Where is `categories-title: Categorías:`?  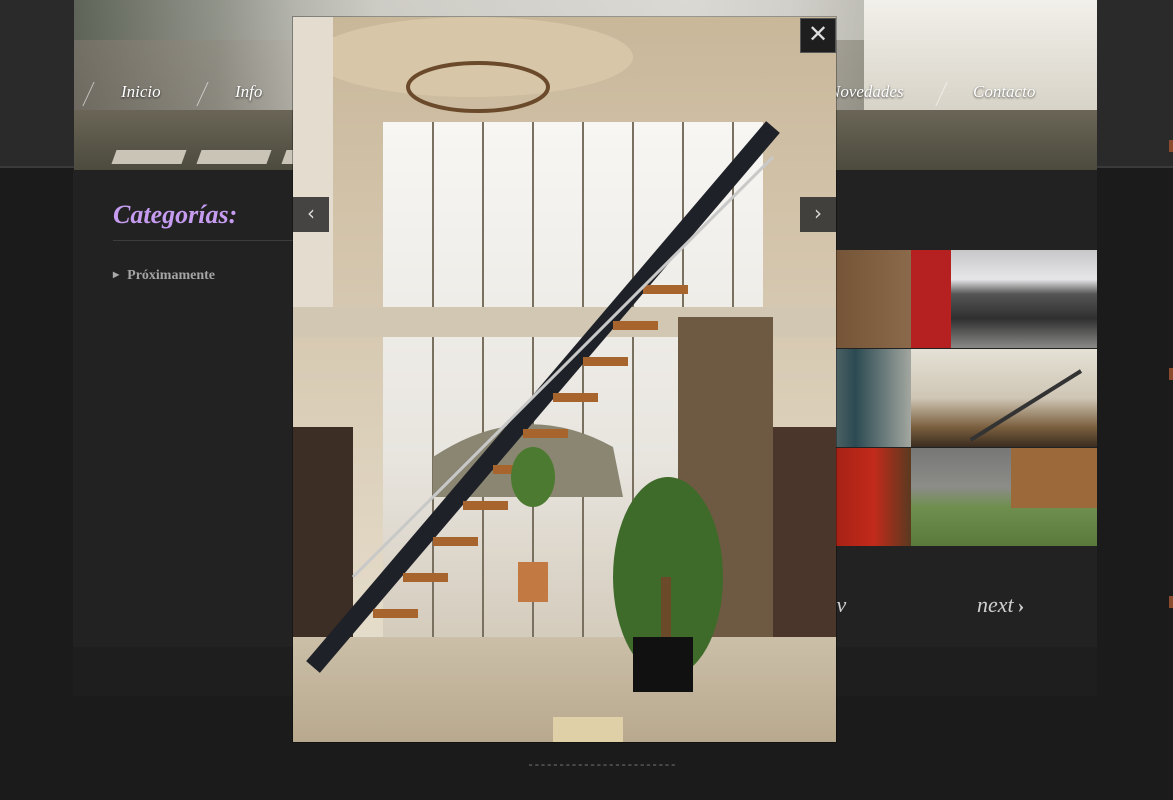 categories-title: Categorías: is located at coordinates (175, 214).